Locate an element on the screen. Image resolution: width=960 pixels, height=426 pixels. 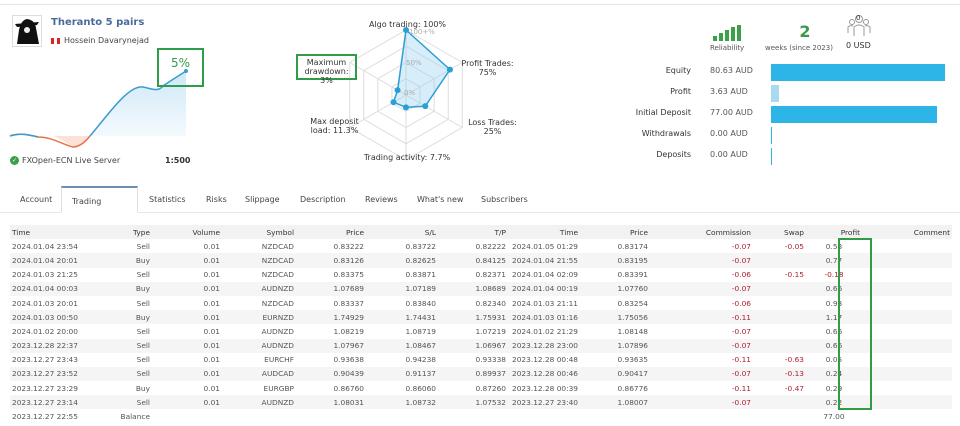
table-cell: 0.82625 is located at coordinates (402, 260).